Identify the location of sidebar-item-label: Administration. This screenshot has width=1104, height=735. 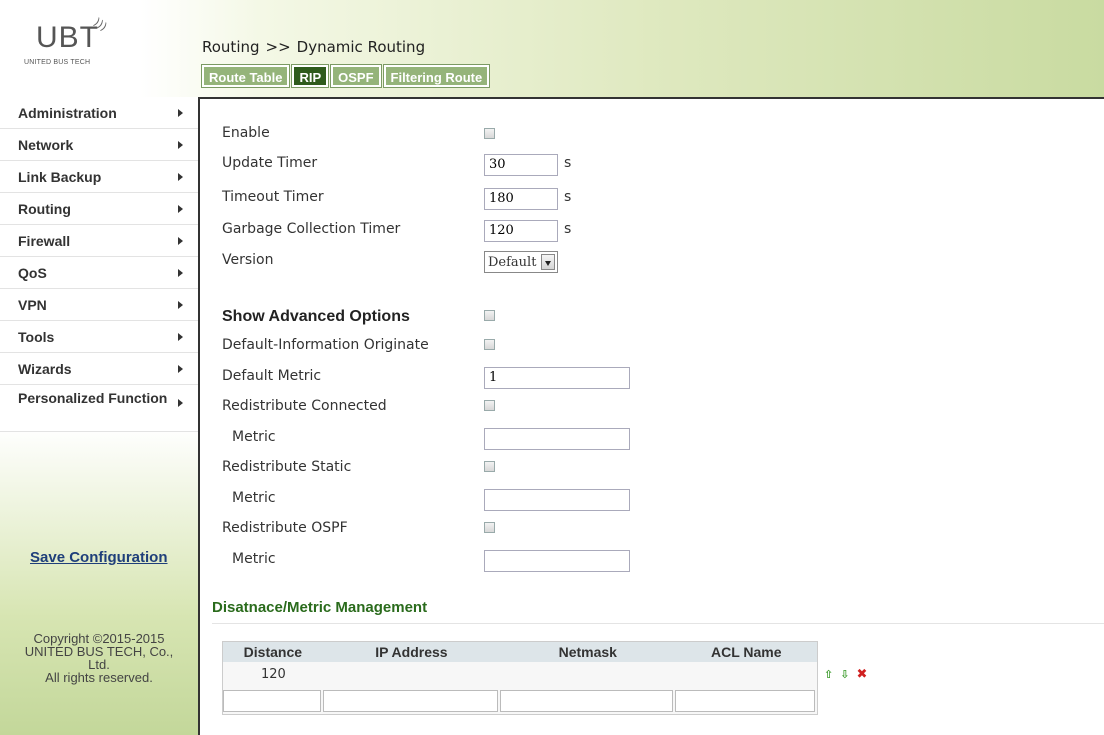
(67, 112).